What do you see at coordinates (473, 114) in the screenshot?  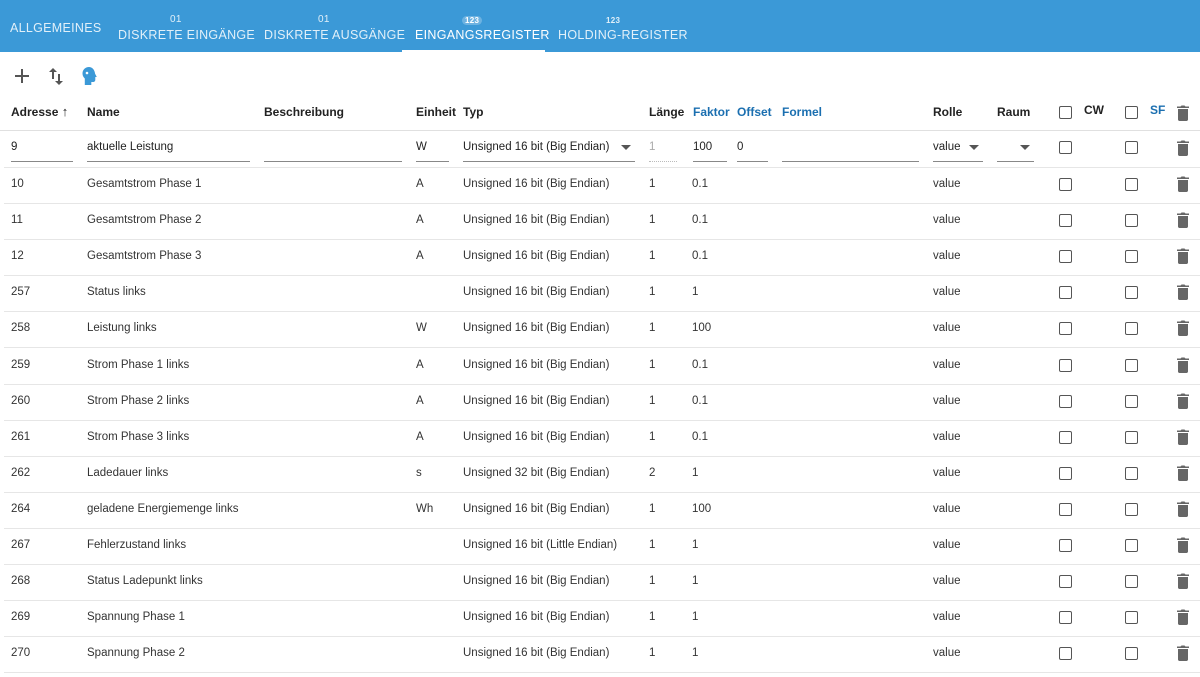 I see `header-type: Typ` at bounding box center [473, 114].